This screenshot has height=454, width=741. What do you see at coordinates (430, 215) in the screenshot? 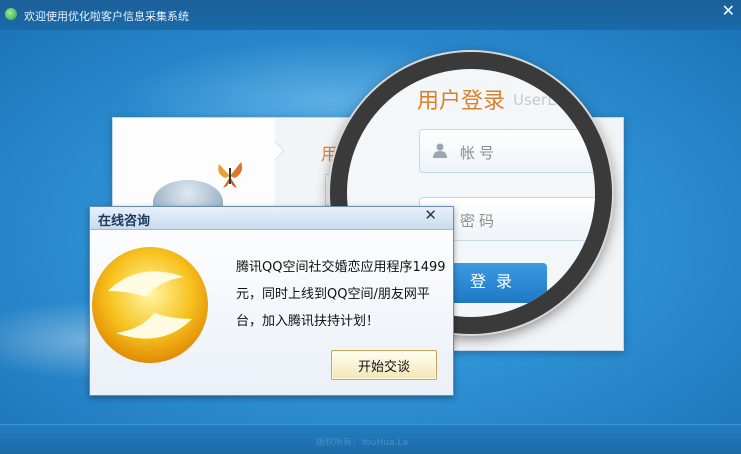
I see `popup-close-icon: ✕` at bounding box center [430, 215].